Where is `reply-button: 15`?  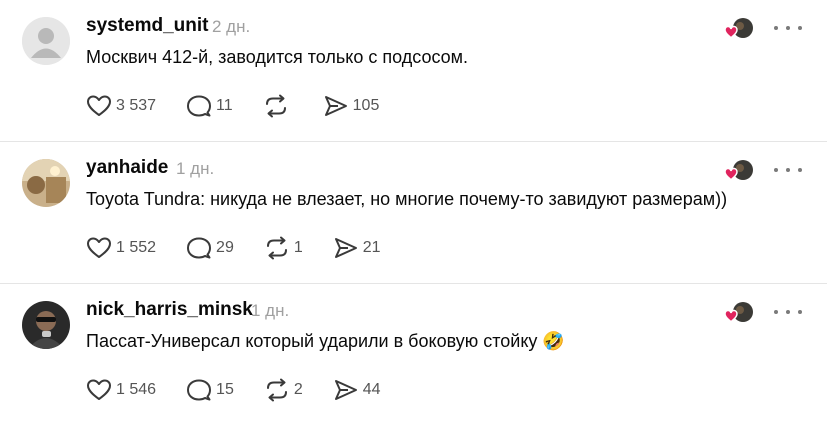 reply-button: 15 is located at coordinates (210, 390).